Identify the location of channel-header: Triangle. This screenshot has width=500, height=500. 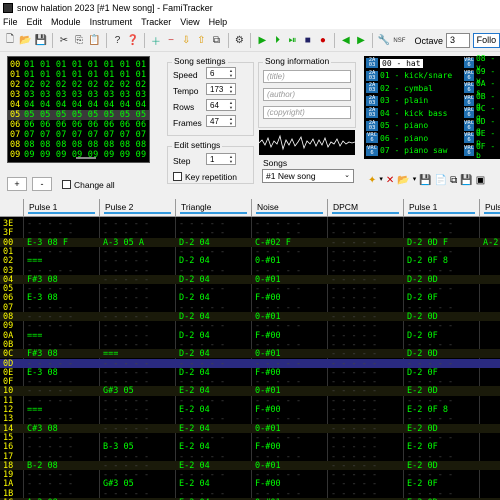
(214, 208).